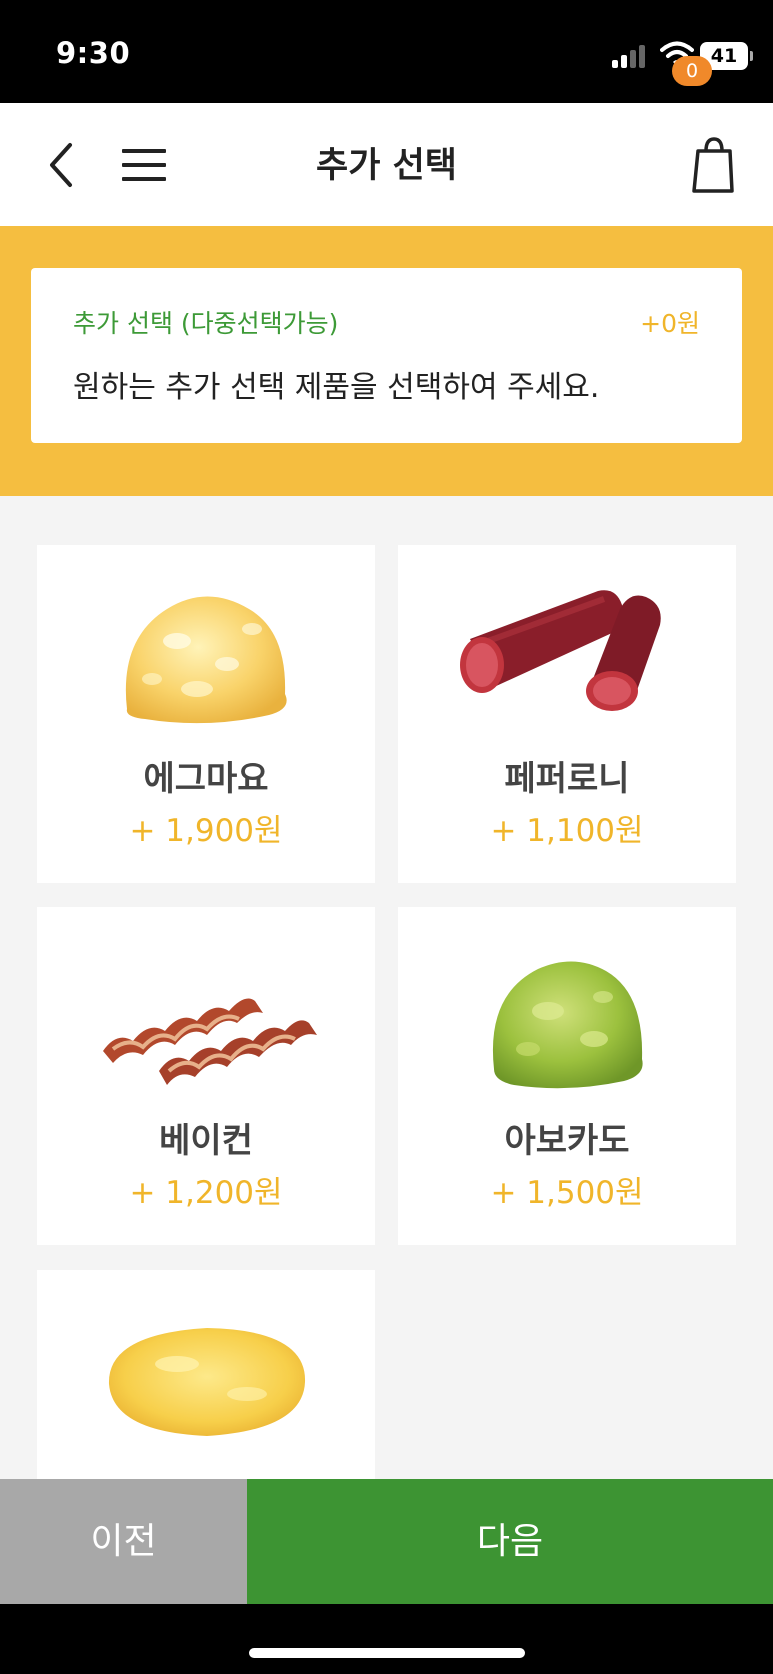 The height and width of the screenshot is (1674, 773). What do you see at coordinates (210, 1041) in the screenshot?
I see `bacon-image` at bounding box center [210, 1041].